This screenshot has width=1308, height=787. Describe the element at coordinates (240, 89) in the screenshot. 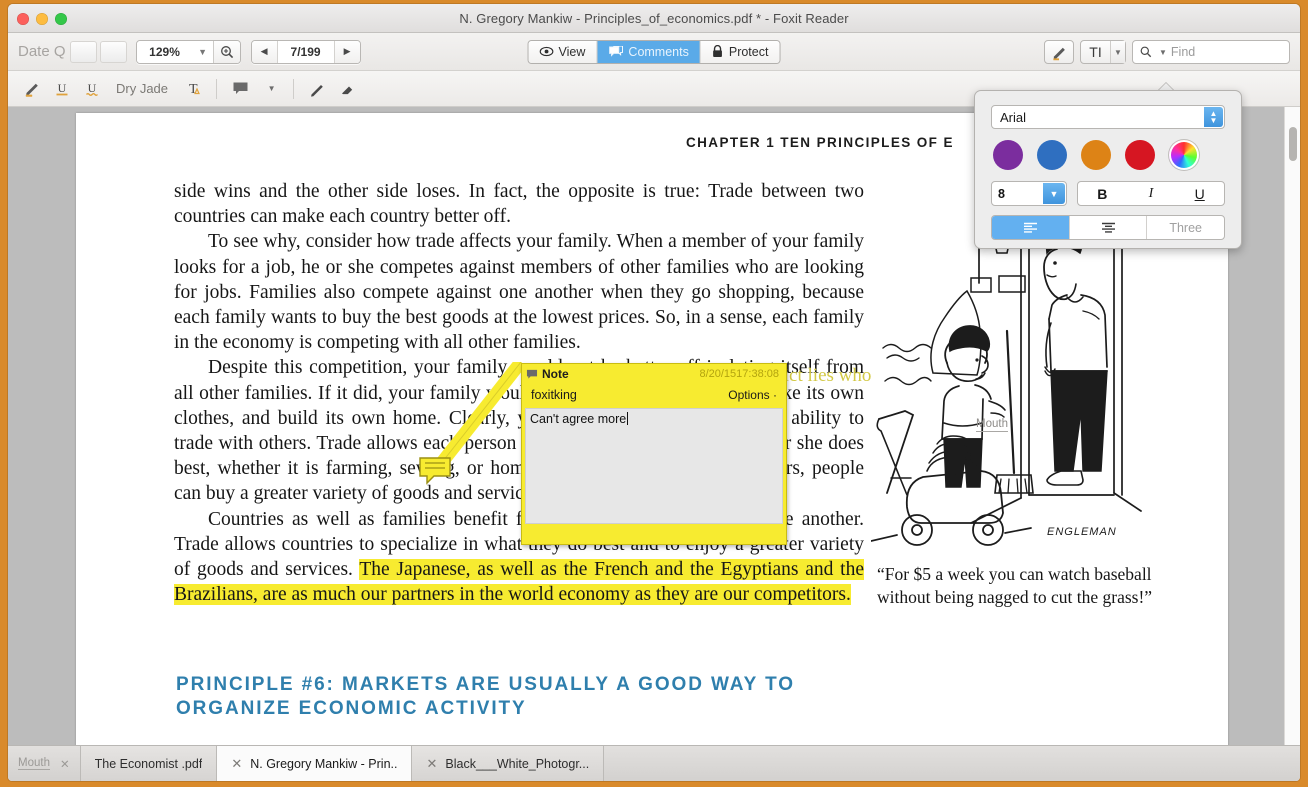

I see `sticky-note-tool-button` at that location.